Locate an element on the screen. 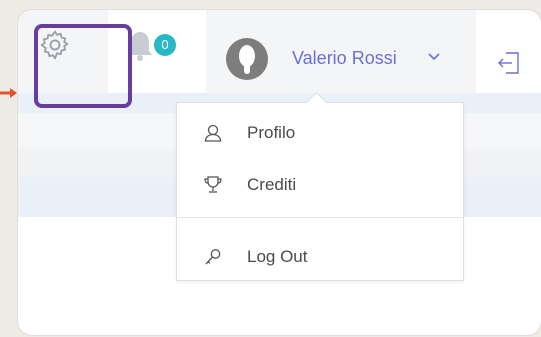 Image resolution: width=541 pixels, height=337 pixels. menu-item-profilo: Profilo is located at coordinates (320, 133).